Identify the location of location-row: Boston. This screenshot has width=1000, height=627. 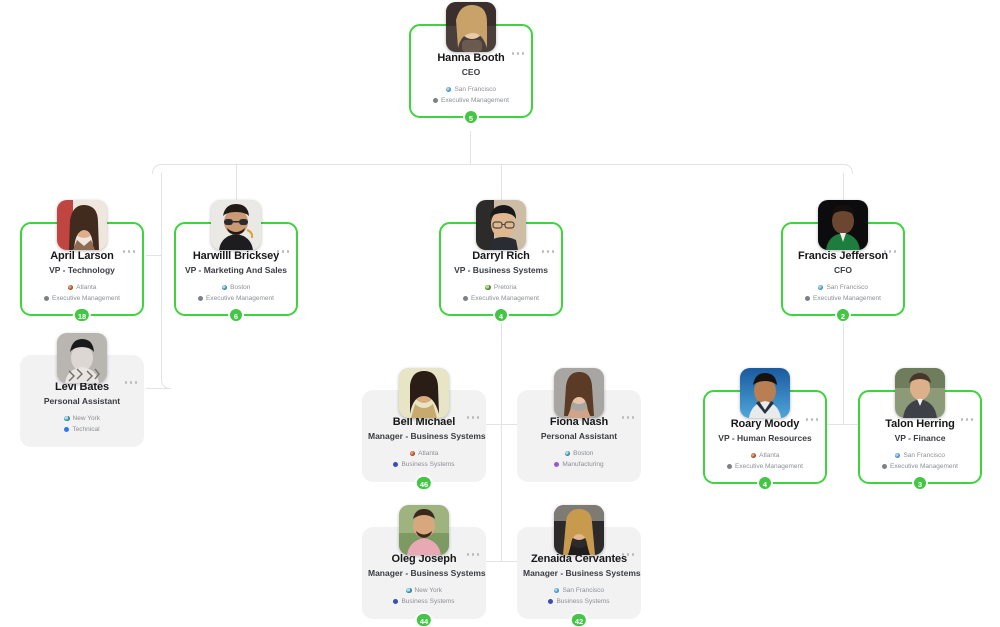
(236, 287).